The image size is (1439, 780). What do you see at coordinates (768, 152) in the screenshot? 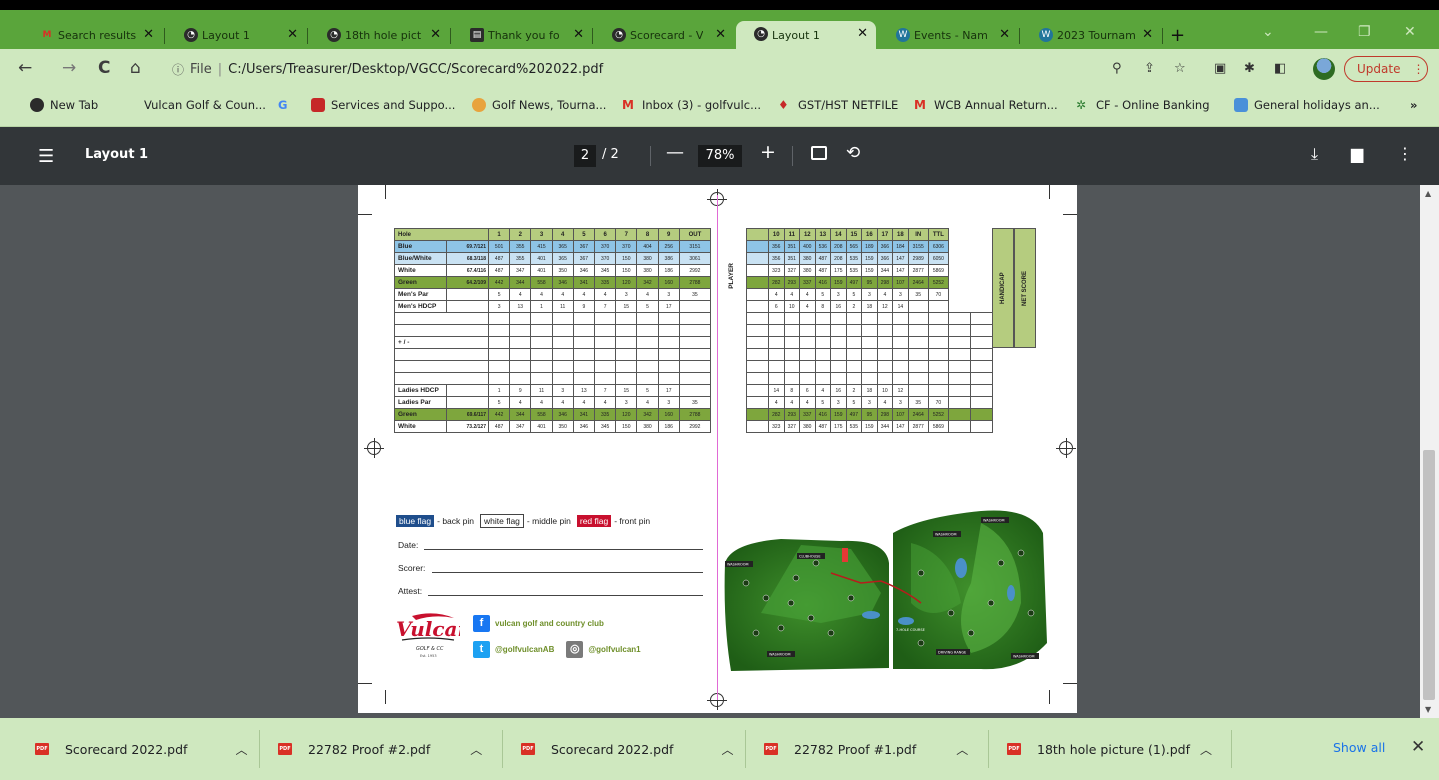
I see `zoom-in-button: +` at bounding box center [768, 152].